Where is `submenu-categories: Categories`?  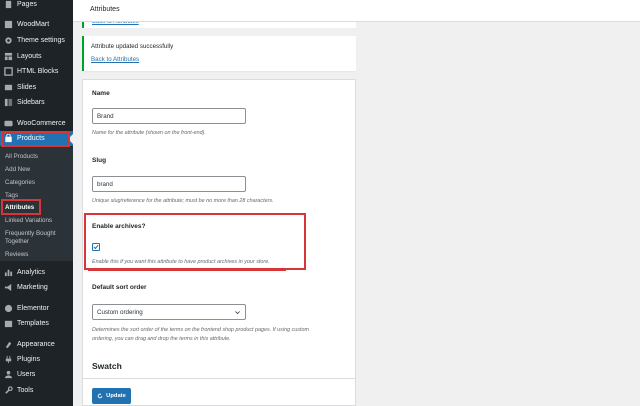 submenu-categories: Categories is located at coordinates (20, 182).